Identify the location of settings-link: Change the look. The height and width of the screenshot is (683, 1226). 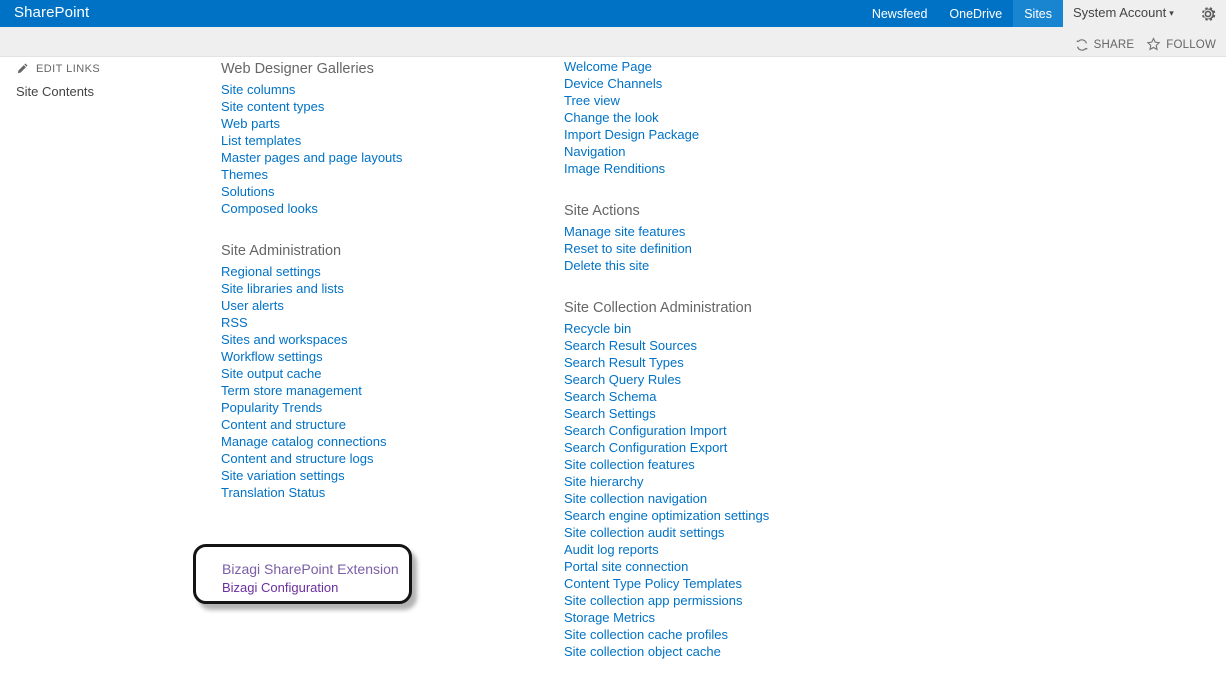
(714, 117).